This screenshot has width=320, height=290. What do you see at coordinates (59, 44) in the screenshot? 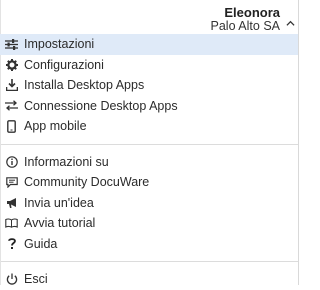
I see `menu-item-label: Impostazioni` at bounding box center [59, 44].